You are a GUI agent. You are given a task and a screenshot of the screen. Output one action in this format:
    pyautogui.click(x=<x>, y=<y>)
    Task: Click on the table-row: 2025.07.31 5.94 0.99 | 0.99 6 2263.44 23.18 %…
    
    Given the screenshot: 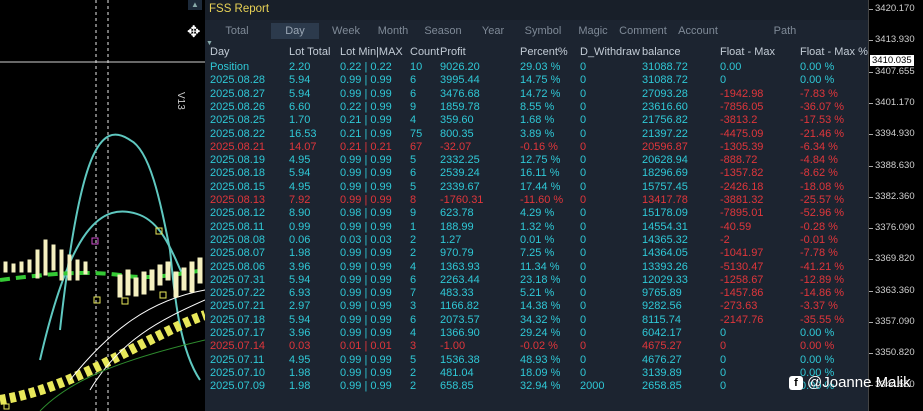 What is the action you would take?
    pyautogui.click(x=536, y=280)
    